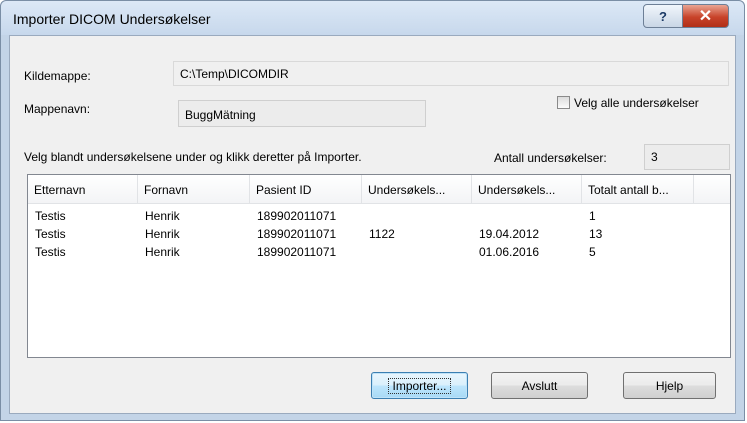 This screenshot has width=747, height=423. I want to click on count-label: Antall undersøkelser:, so click(550, 158).